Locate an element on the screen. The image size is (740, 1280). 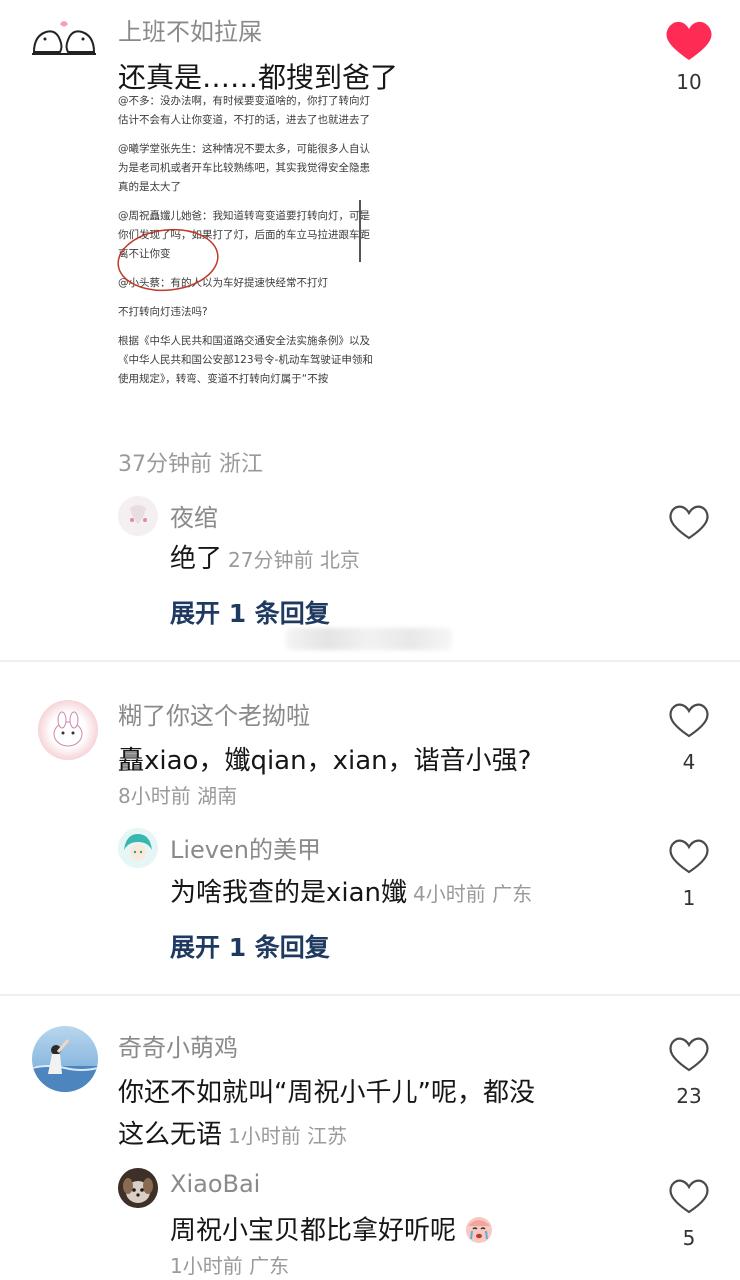
comment-meta: 8小时前 湖南 is located at coordinates (178, 796).